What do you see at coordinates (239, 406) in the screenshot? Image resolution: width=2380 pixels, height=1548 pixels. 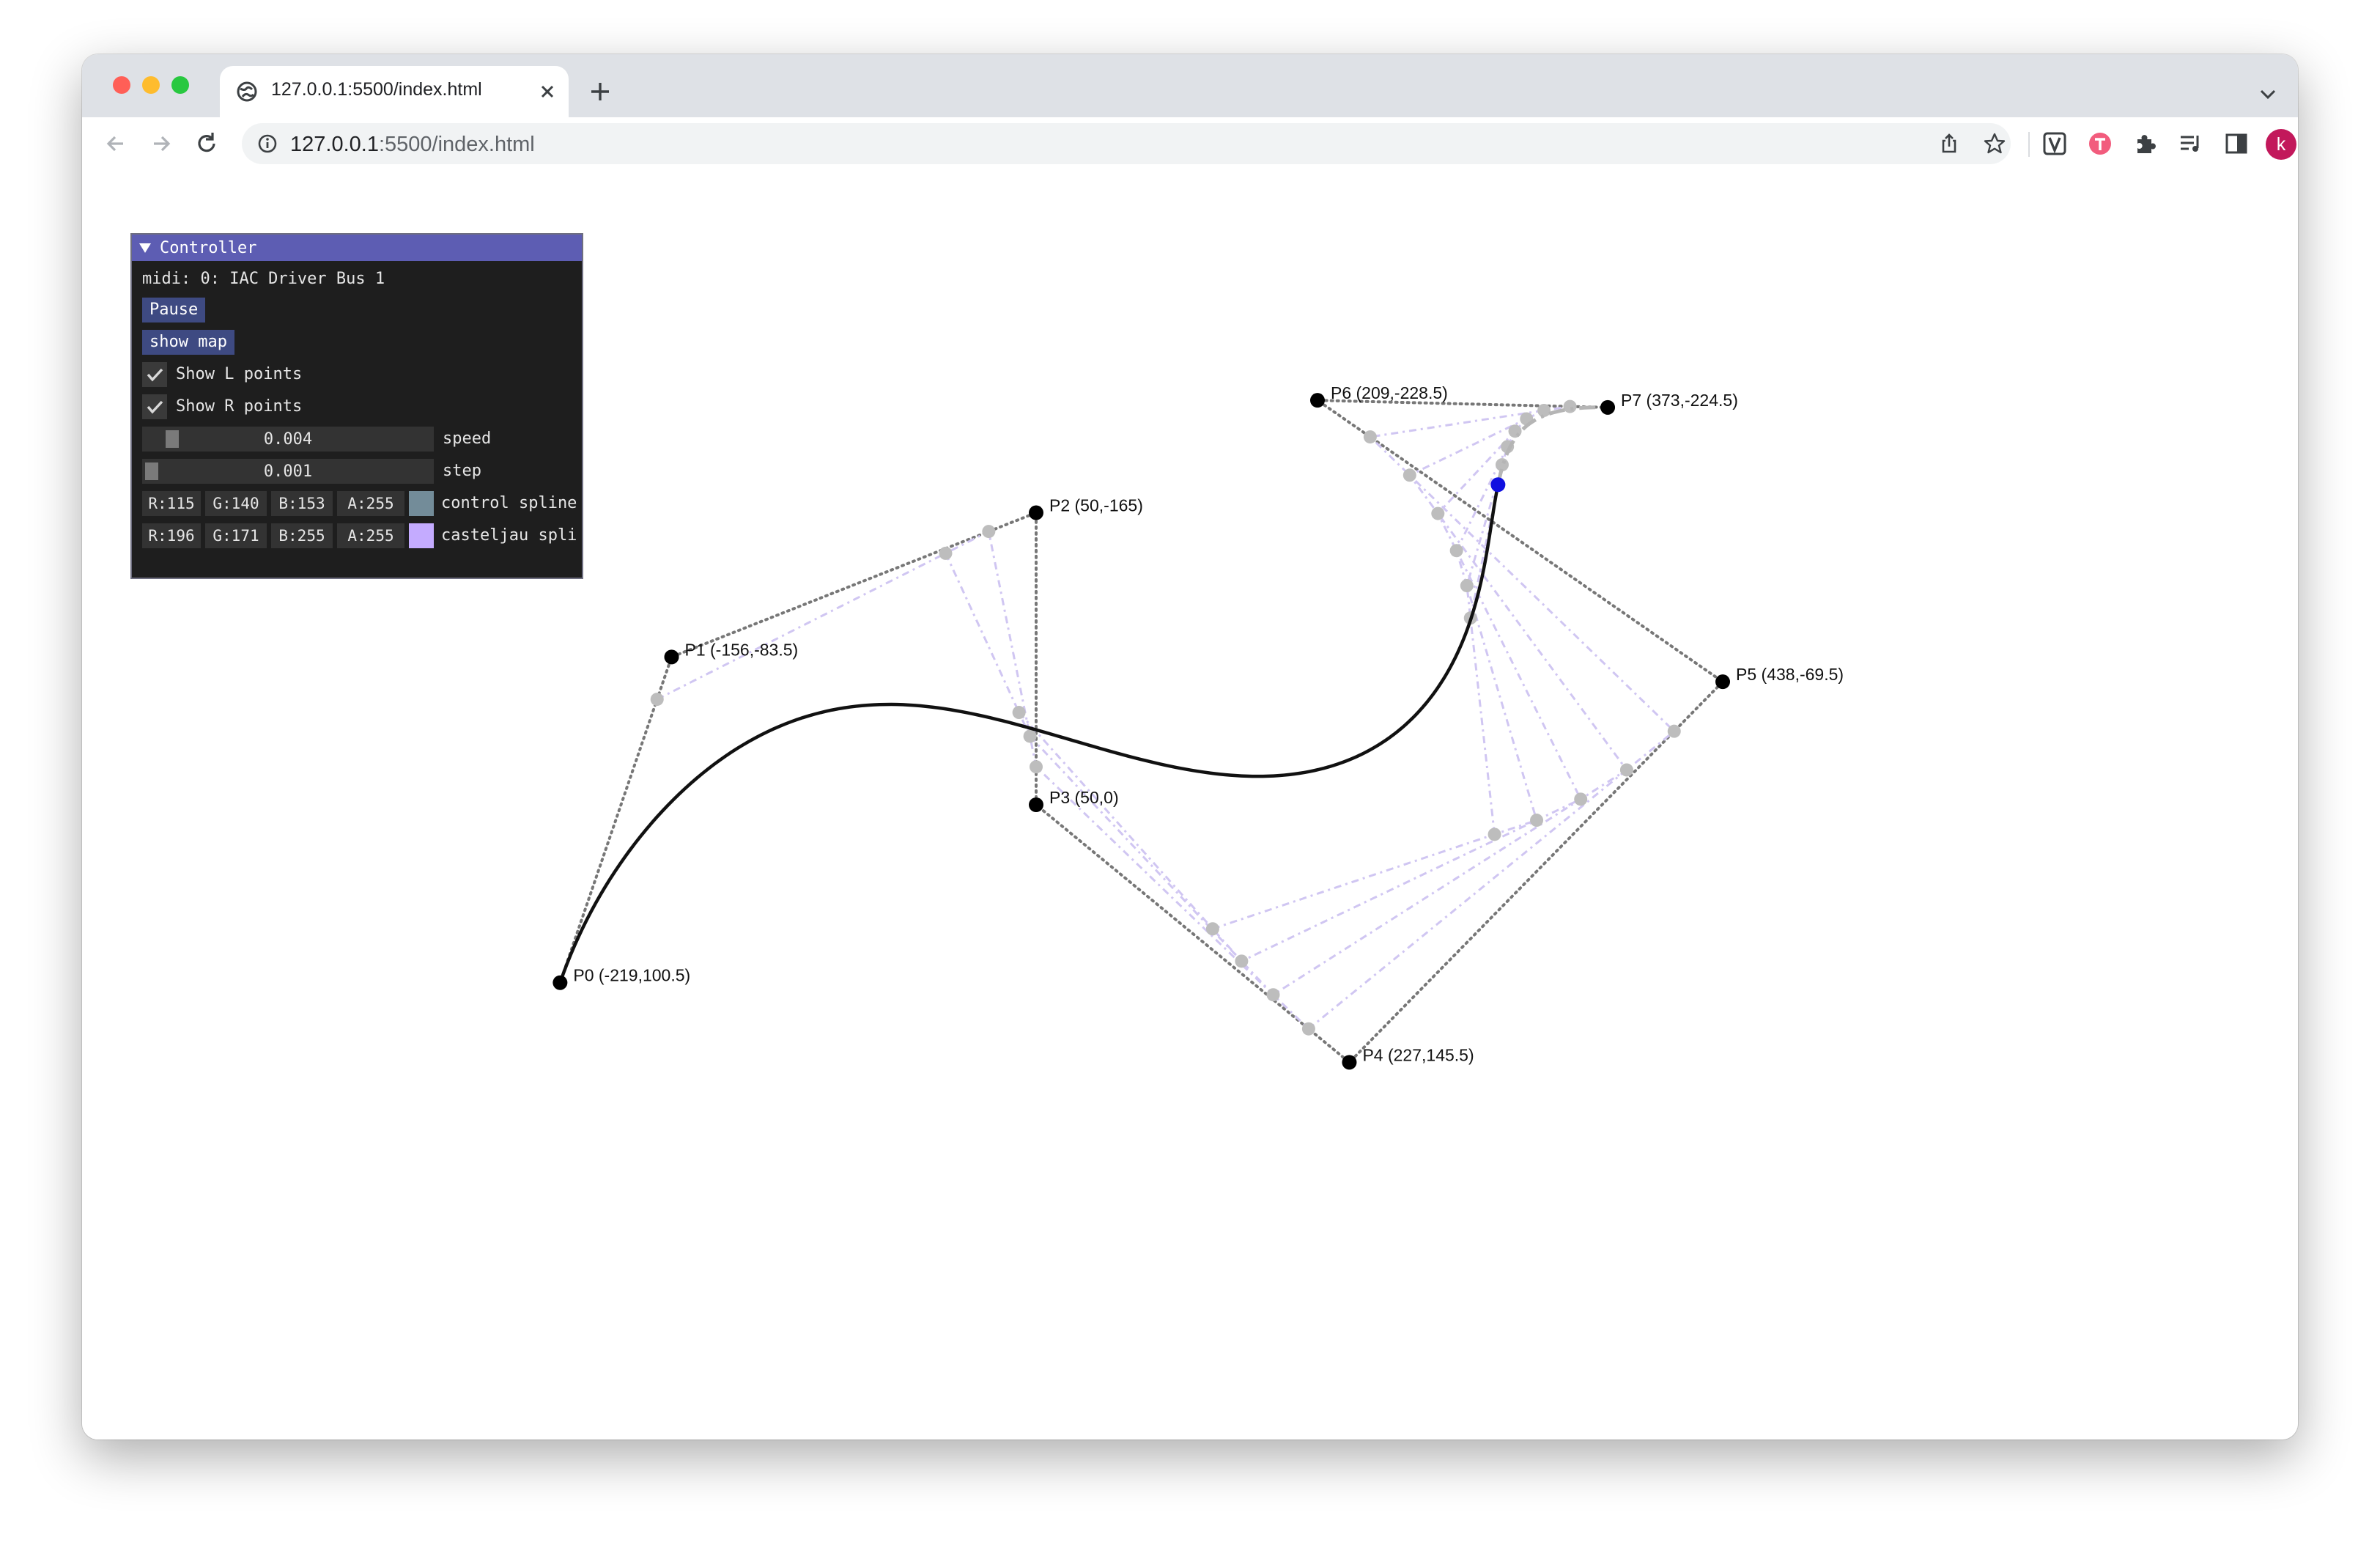 I see `show-r-points-label: Show R points` at bounding box center [239, 406].